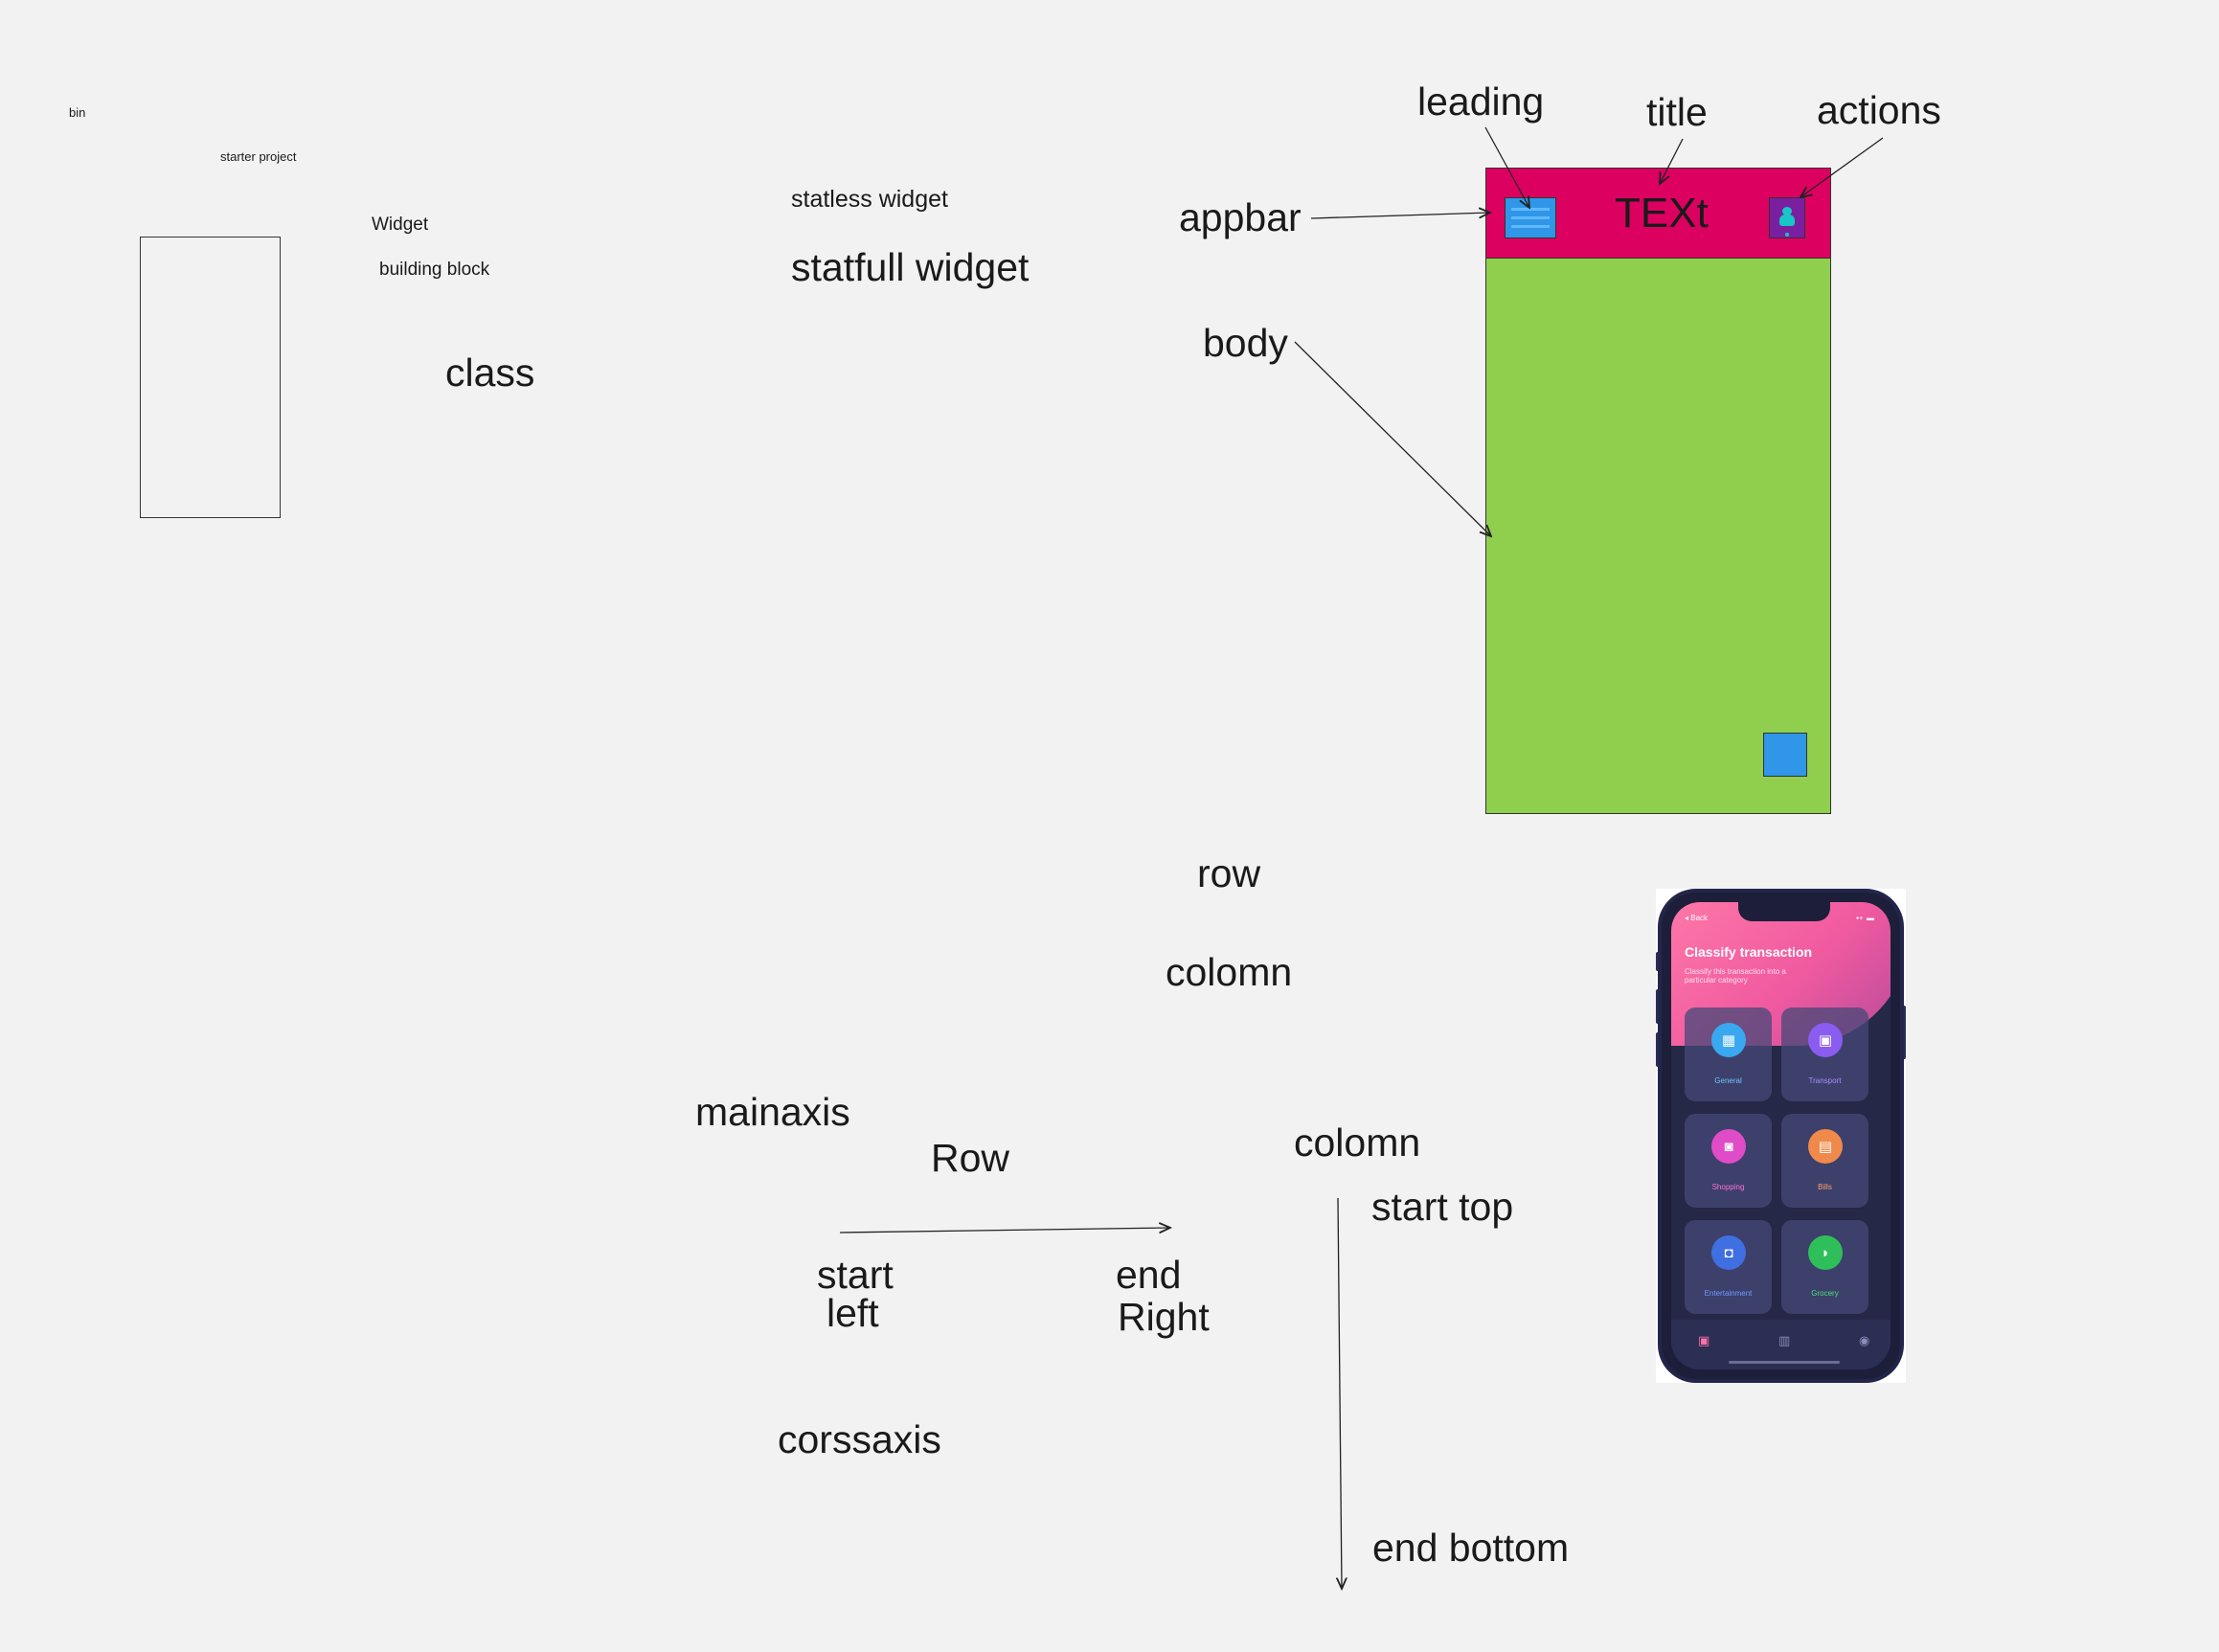 This screenshot has height=1652, width=2219. I want to click on appbar-title-text: TEXt, so click(1662, 214).